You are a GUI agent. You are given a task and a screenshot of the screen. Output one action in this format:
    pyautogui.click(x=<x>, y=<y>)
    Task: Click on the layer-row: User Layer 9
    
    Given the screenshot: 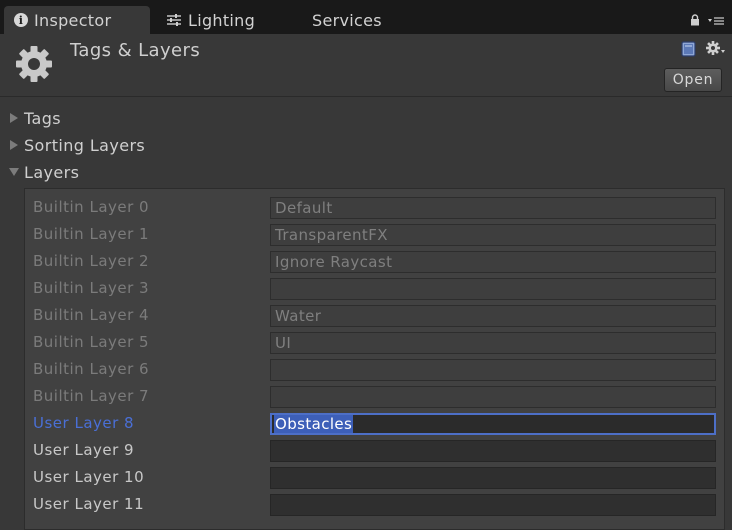 What is the action you would take?
    pyautogui.click(x=374, y=451)
    